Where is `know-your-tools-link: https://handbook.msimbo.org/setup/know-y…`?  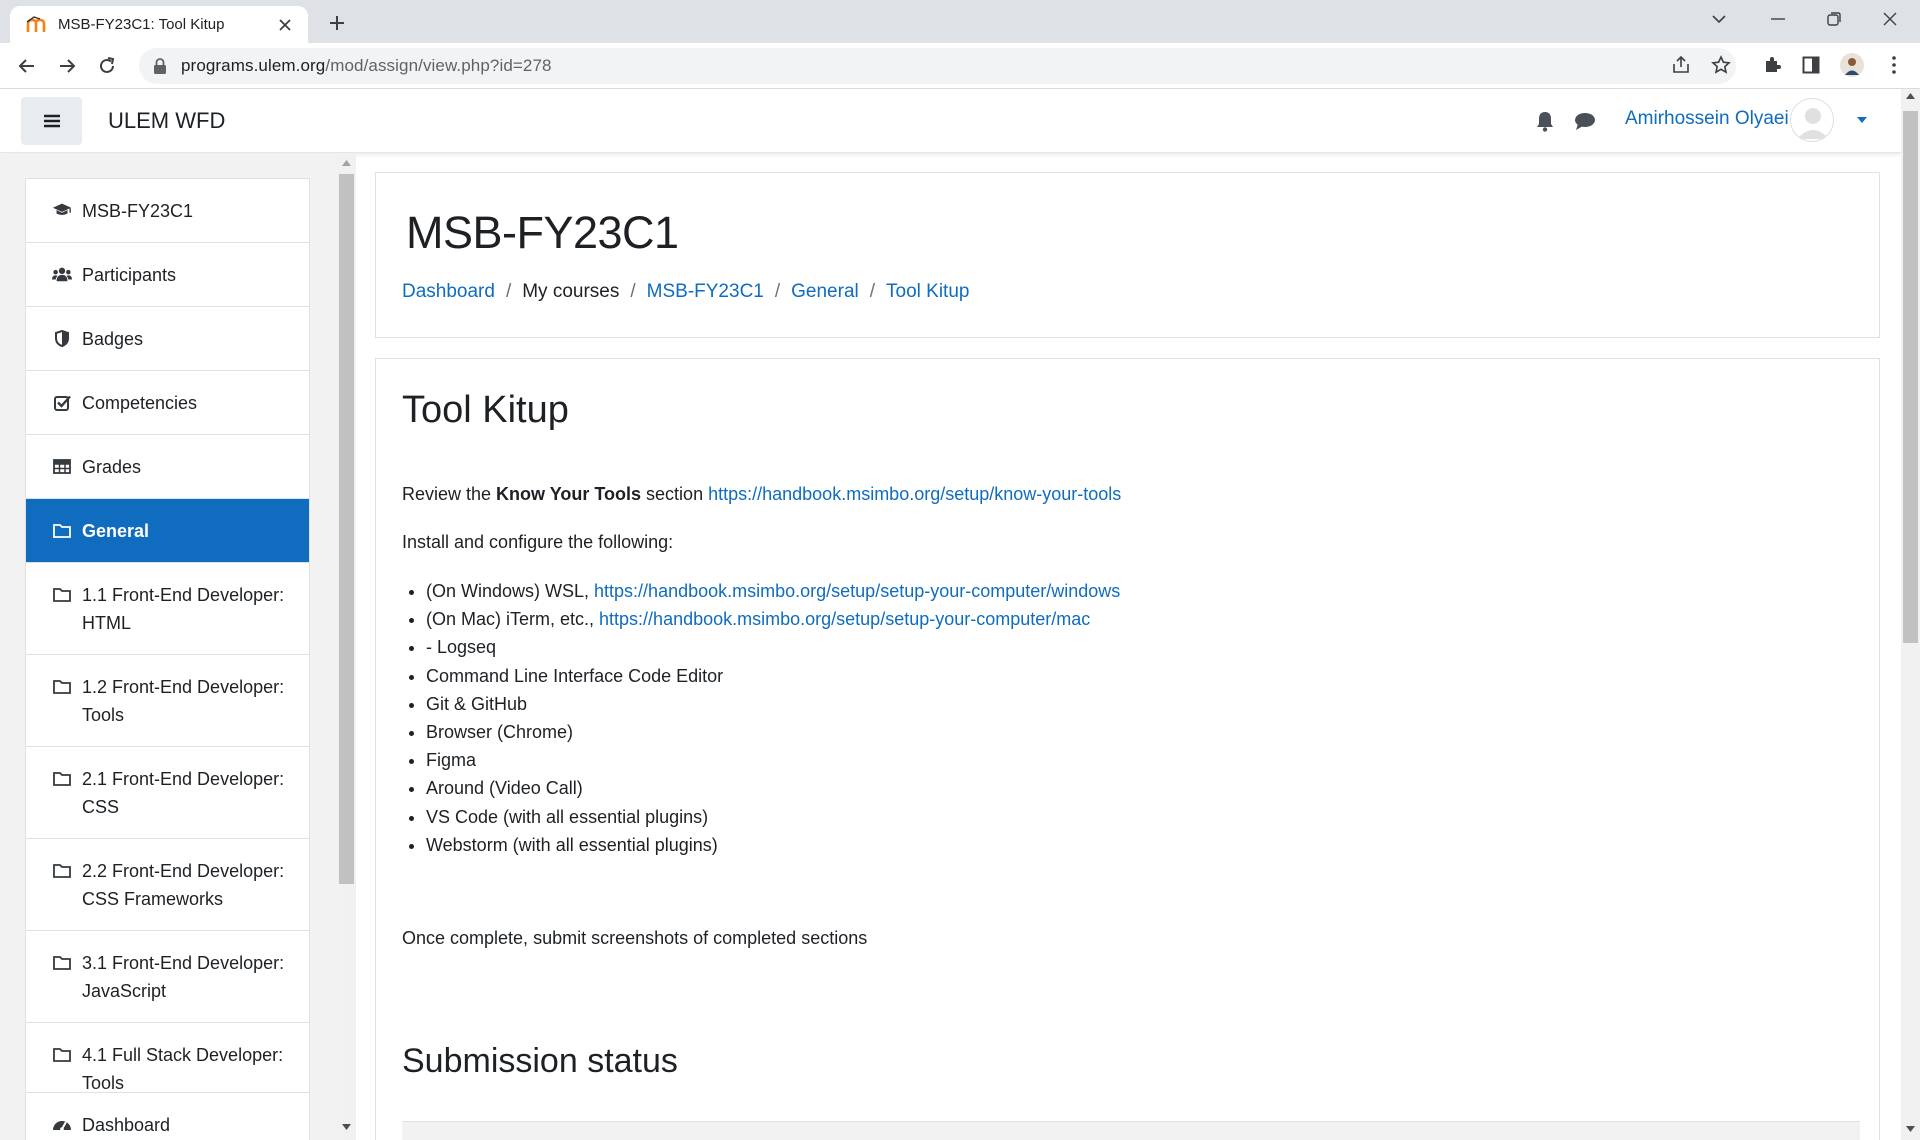 know-your-tools-link: https://handbook.msimbo.org/setup/know-y… is located at coordinates (914, 494).